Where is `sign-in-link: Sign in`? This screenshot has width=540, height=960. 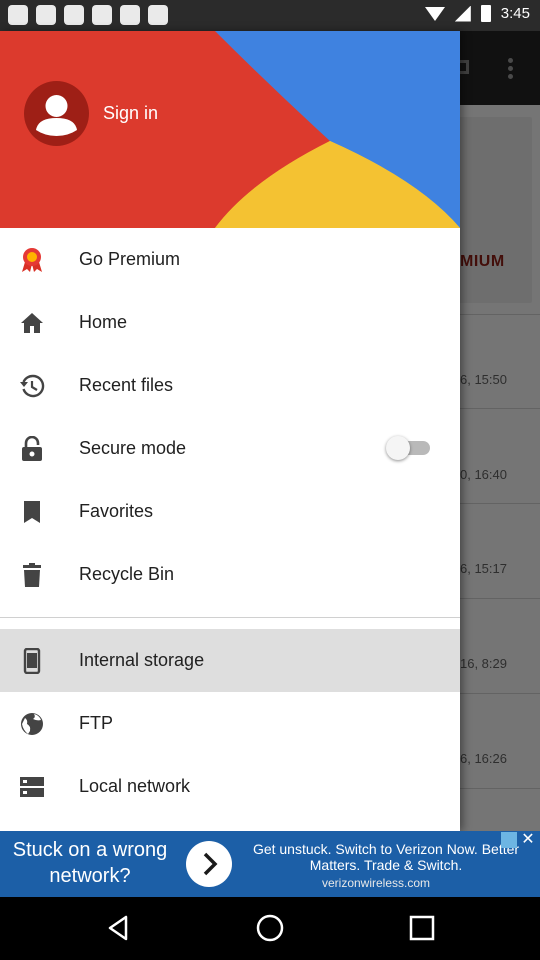
sign-in-link: Sign in is located at coordinates (130, 113).